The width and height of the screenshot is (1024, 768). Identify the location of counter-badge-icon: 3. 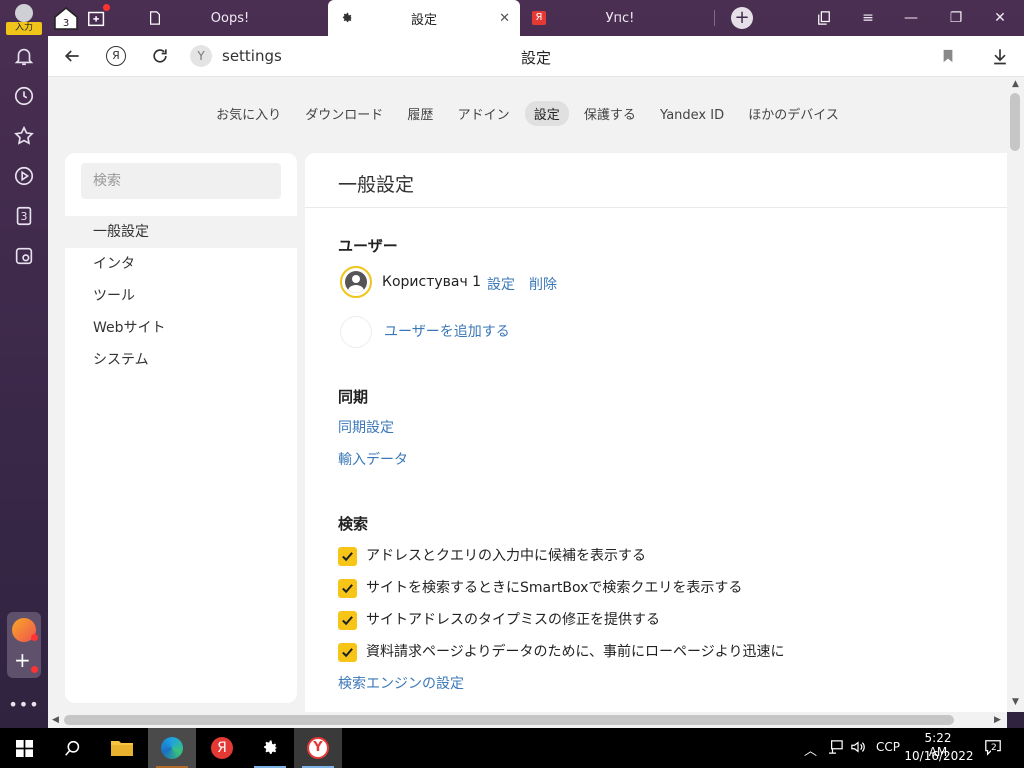
(24, 216).